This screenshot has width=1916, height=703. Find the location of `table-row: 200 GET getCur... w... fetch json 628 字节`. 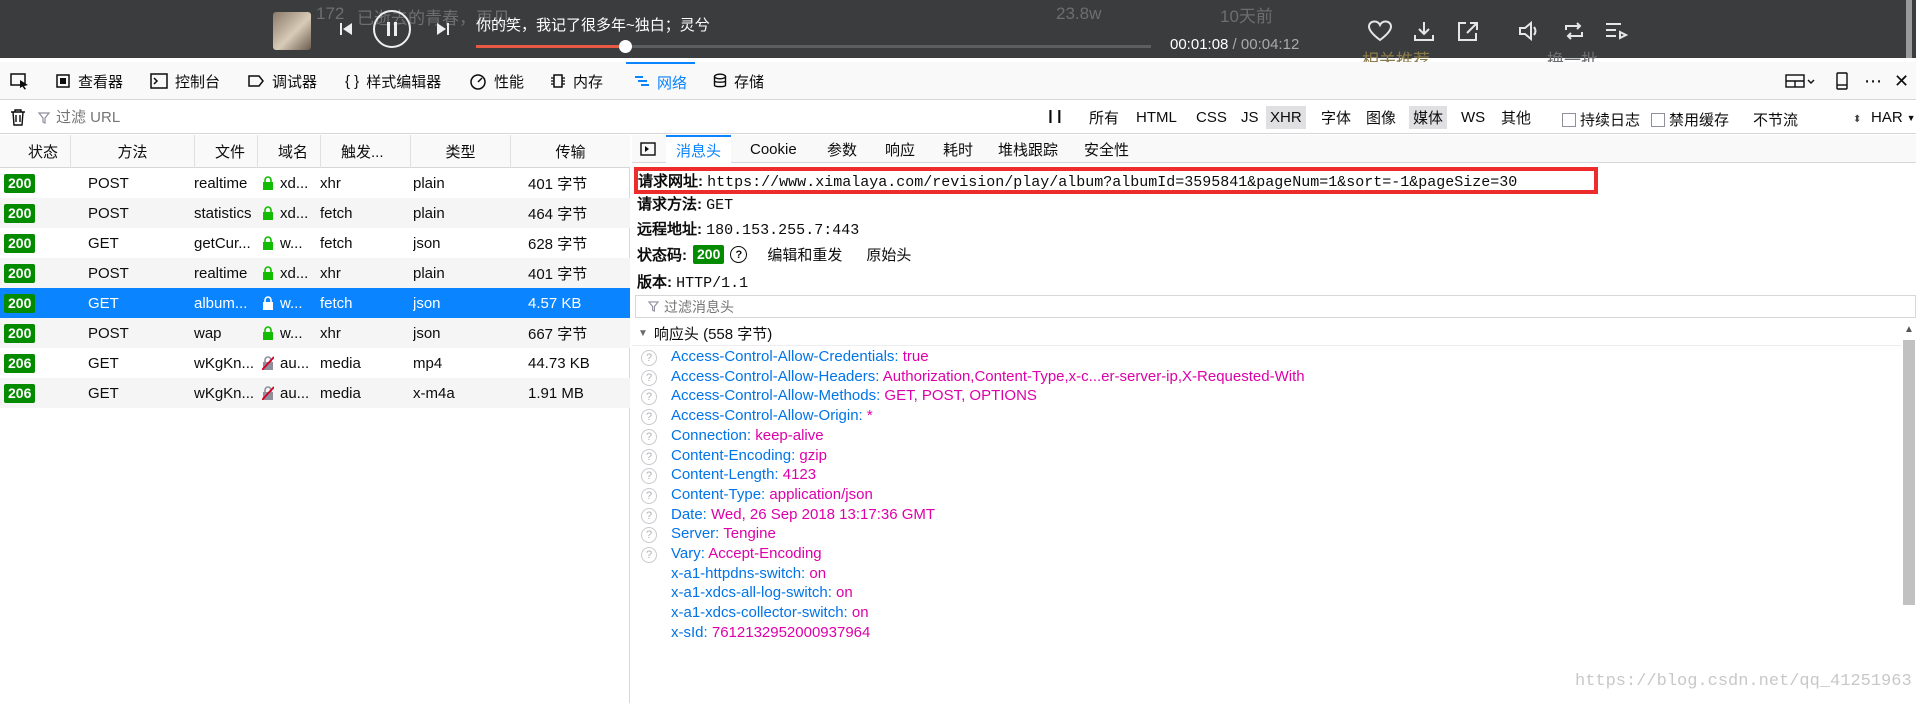

table-row: 200 GET getCur... w... fetch json 628 字节 is located at coordinates (315, 243).